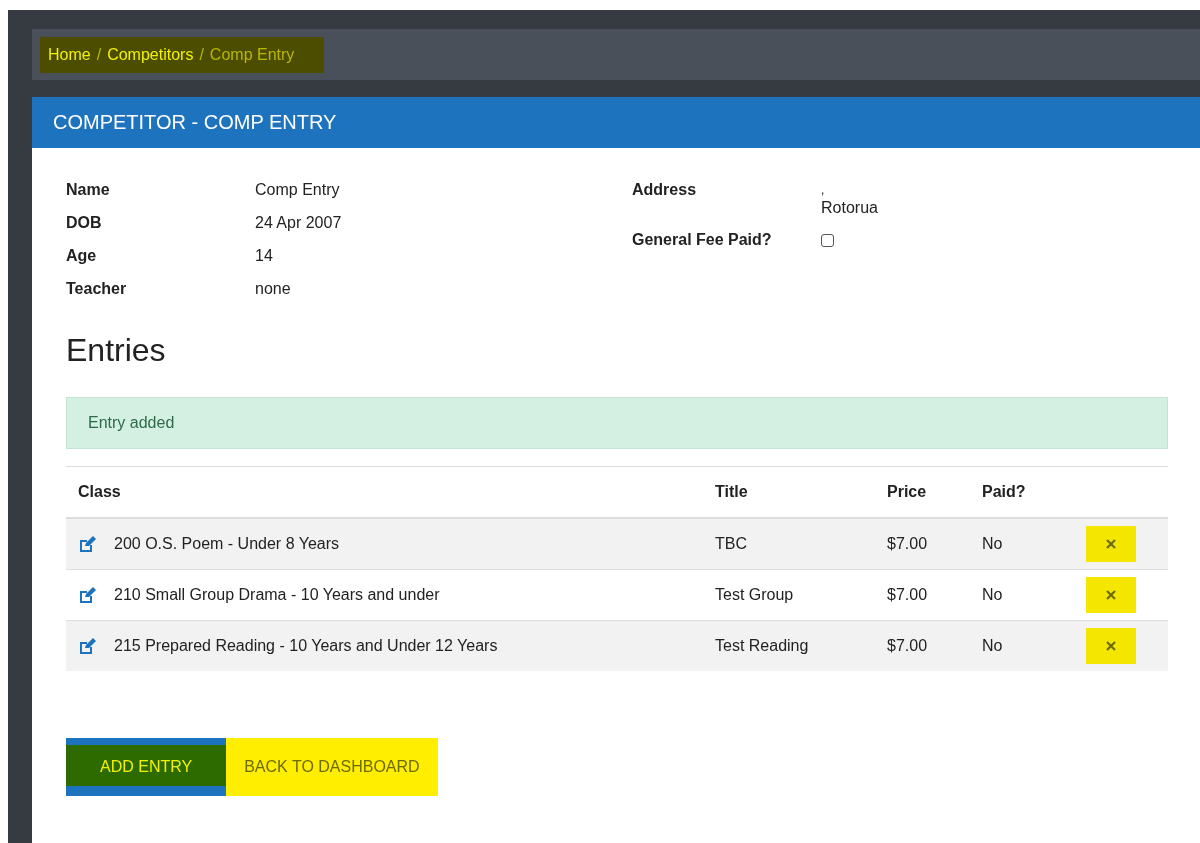  What do you see at coordinates (226, 544) in the screenshot?
I see `table-cell: 200 O.S. Poem - Under 8 Years` at bounding box center [226, 544].